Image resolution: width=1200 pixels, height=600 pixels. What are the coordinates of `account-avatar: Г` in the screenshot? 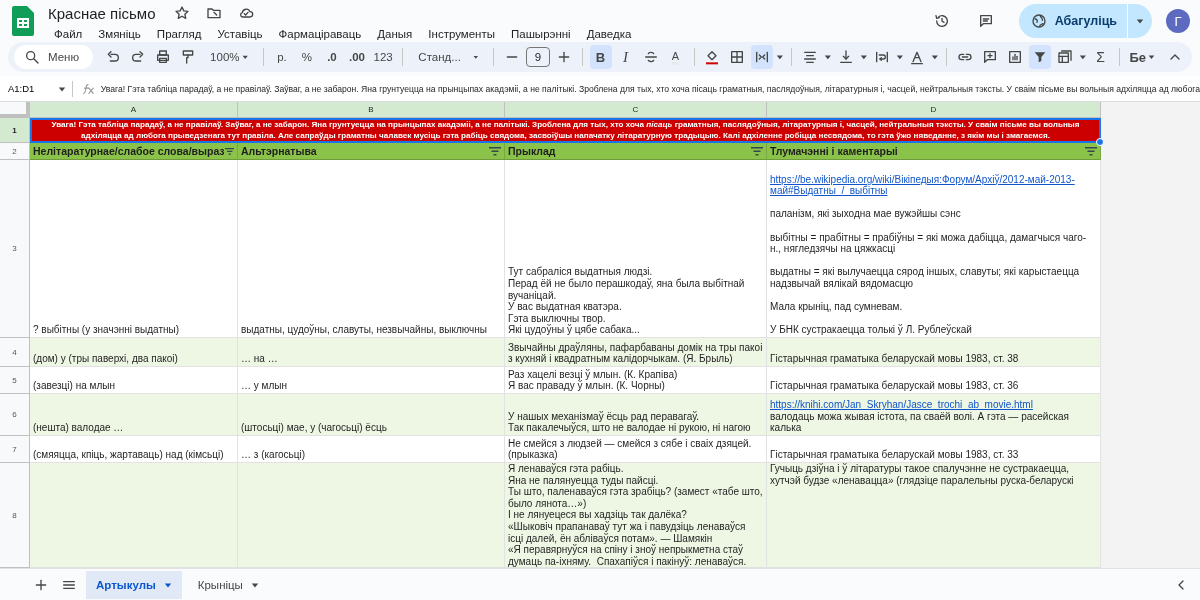 It's located at (1178, 21).